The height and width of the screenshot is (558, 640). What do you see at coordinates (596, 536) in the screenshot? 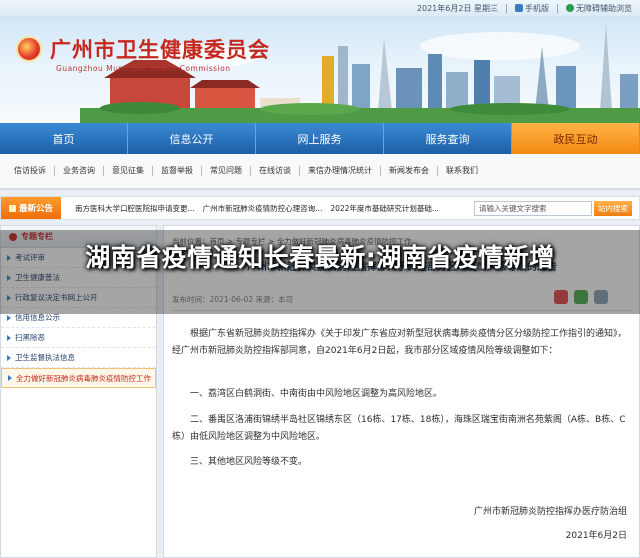
I see `article-sign-date: 2021年6月2日` at bounding box center [596, 536].